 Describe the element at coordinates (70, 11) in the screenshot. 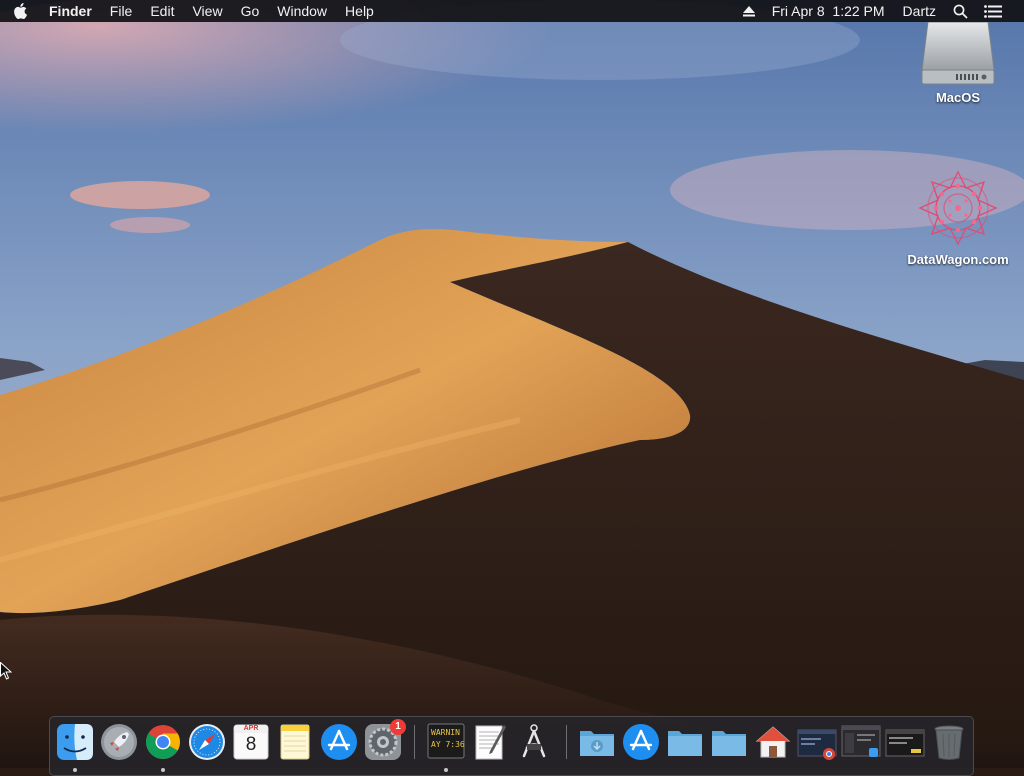

I see `menu-app-finder: Finder` at that location.